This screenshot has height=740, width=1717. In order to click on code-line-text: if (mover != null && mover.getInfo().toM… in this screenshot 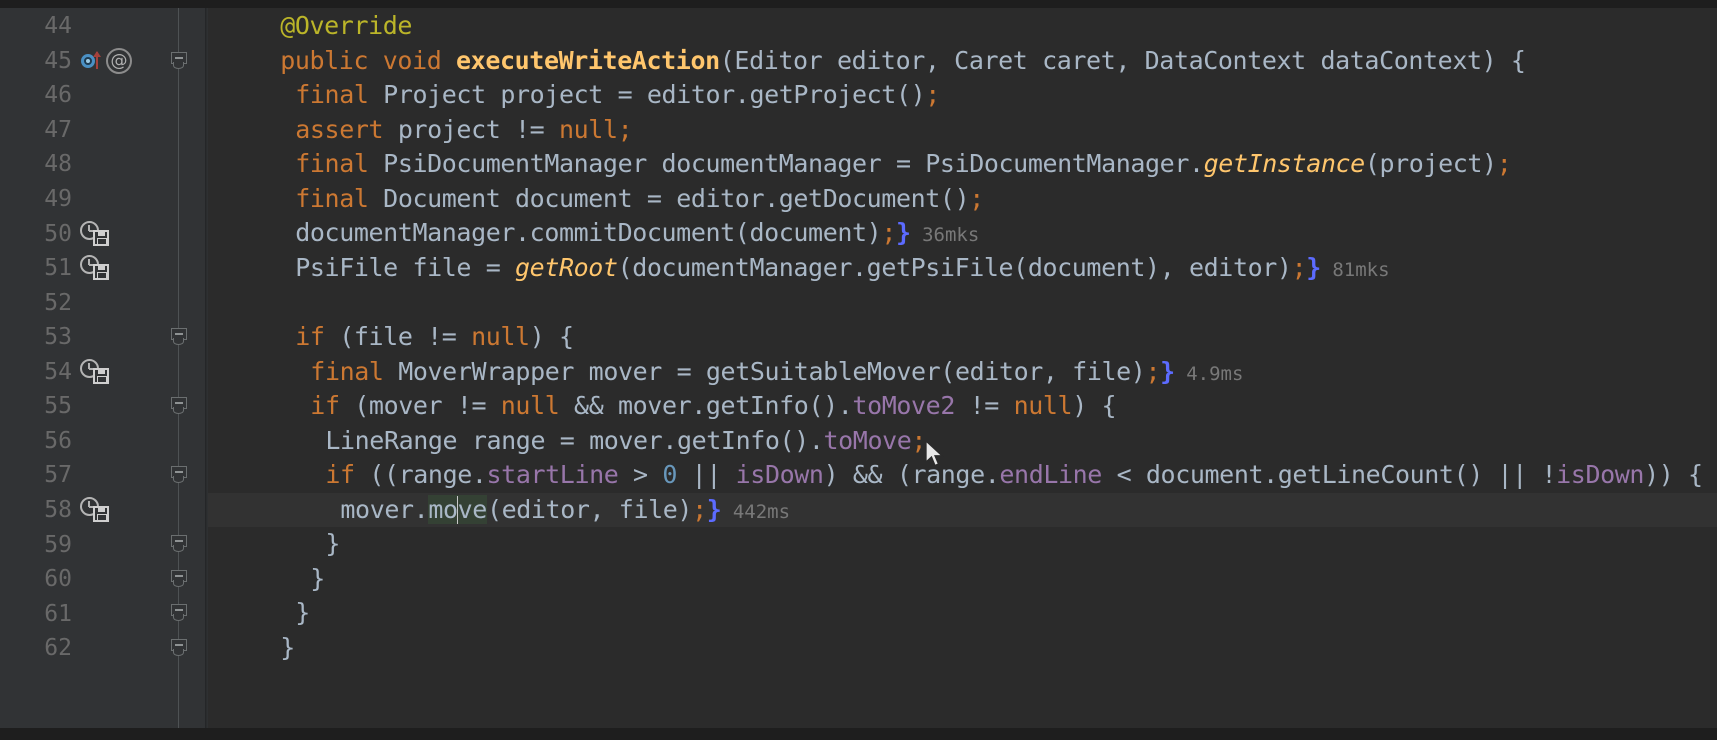, I will do `click(662, 405)`.